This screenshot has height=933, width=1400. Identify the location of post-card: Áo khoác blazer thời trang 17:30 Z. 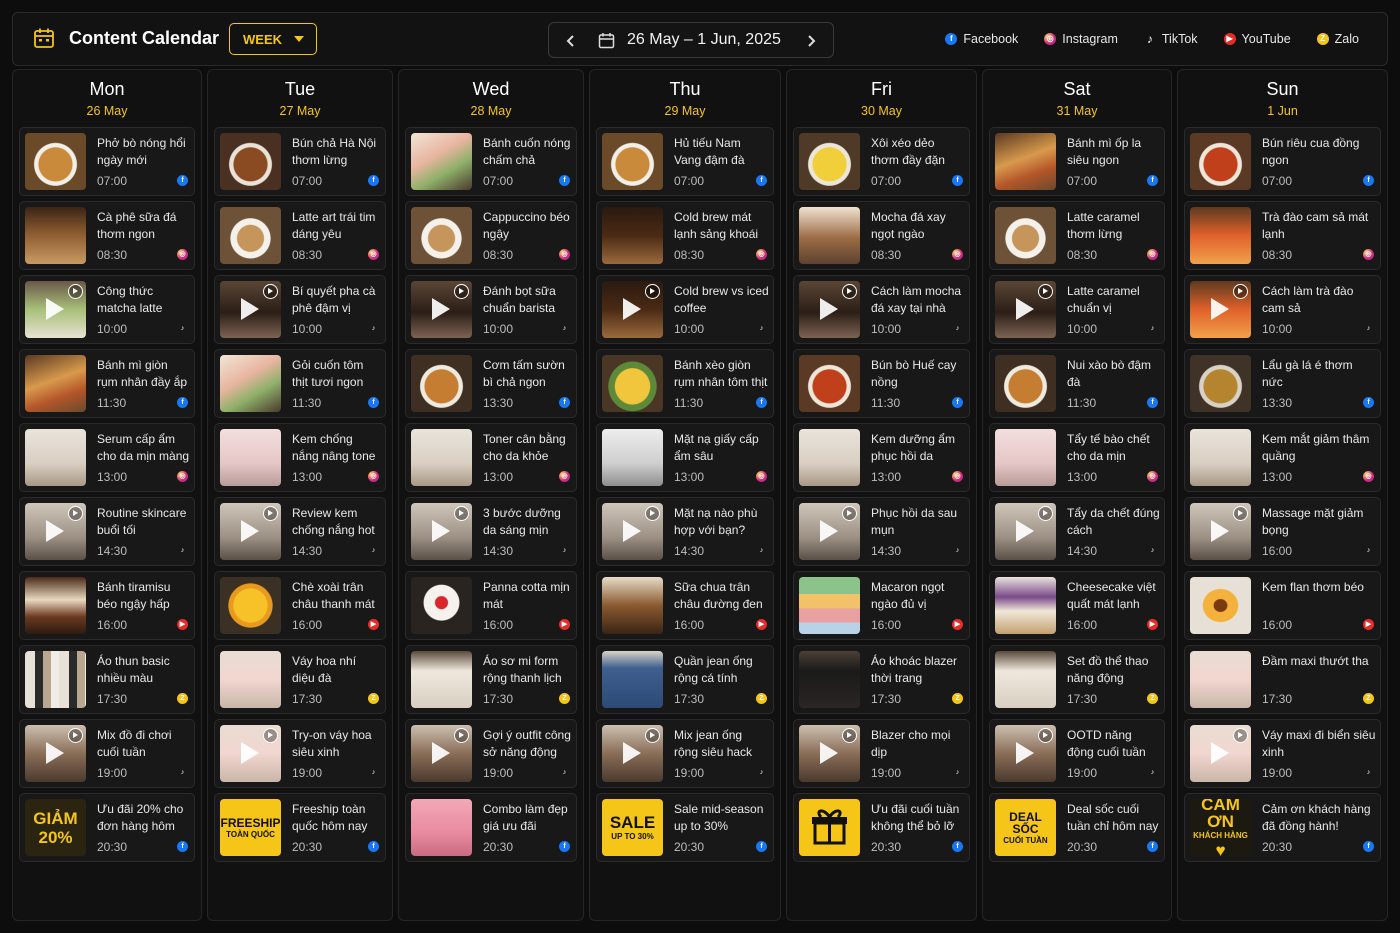
(881, 679).